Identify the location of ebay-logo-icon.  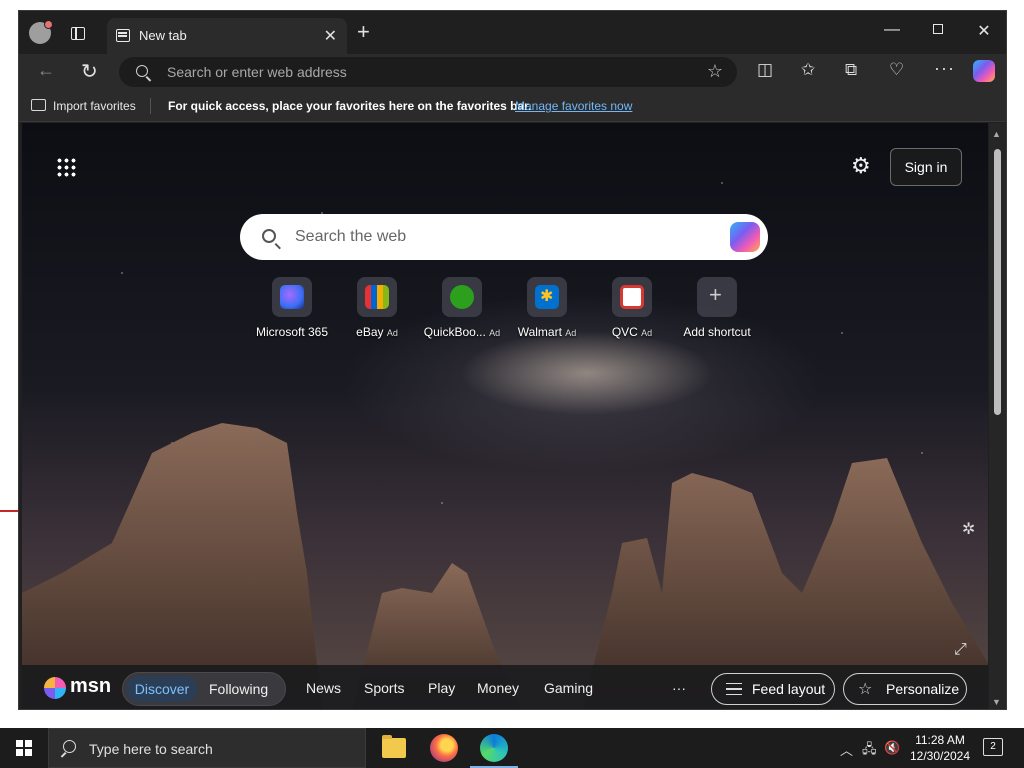
(377, 297).